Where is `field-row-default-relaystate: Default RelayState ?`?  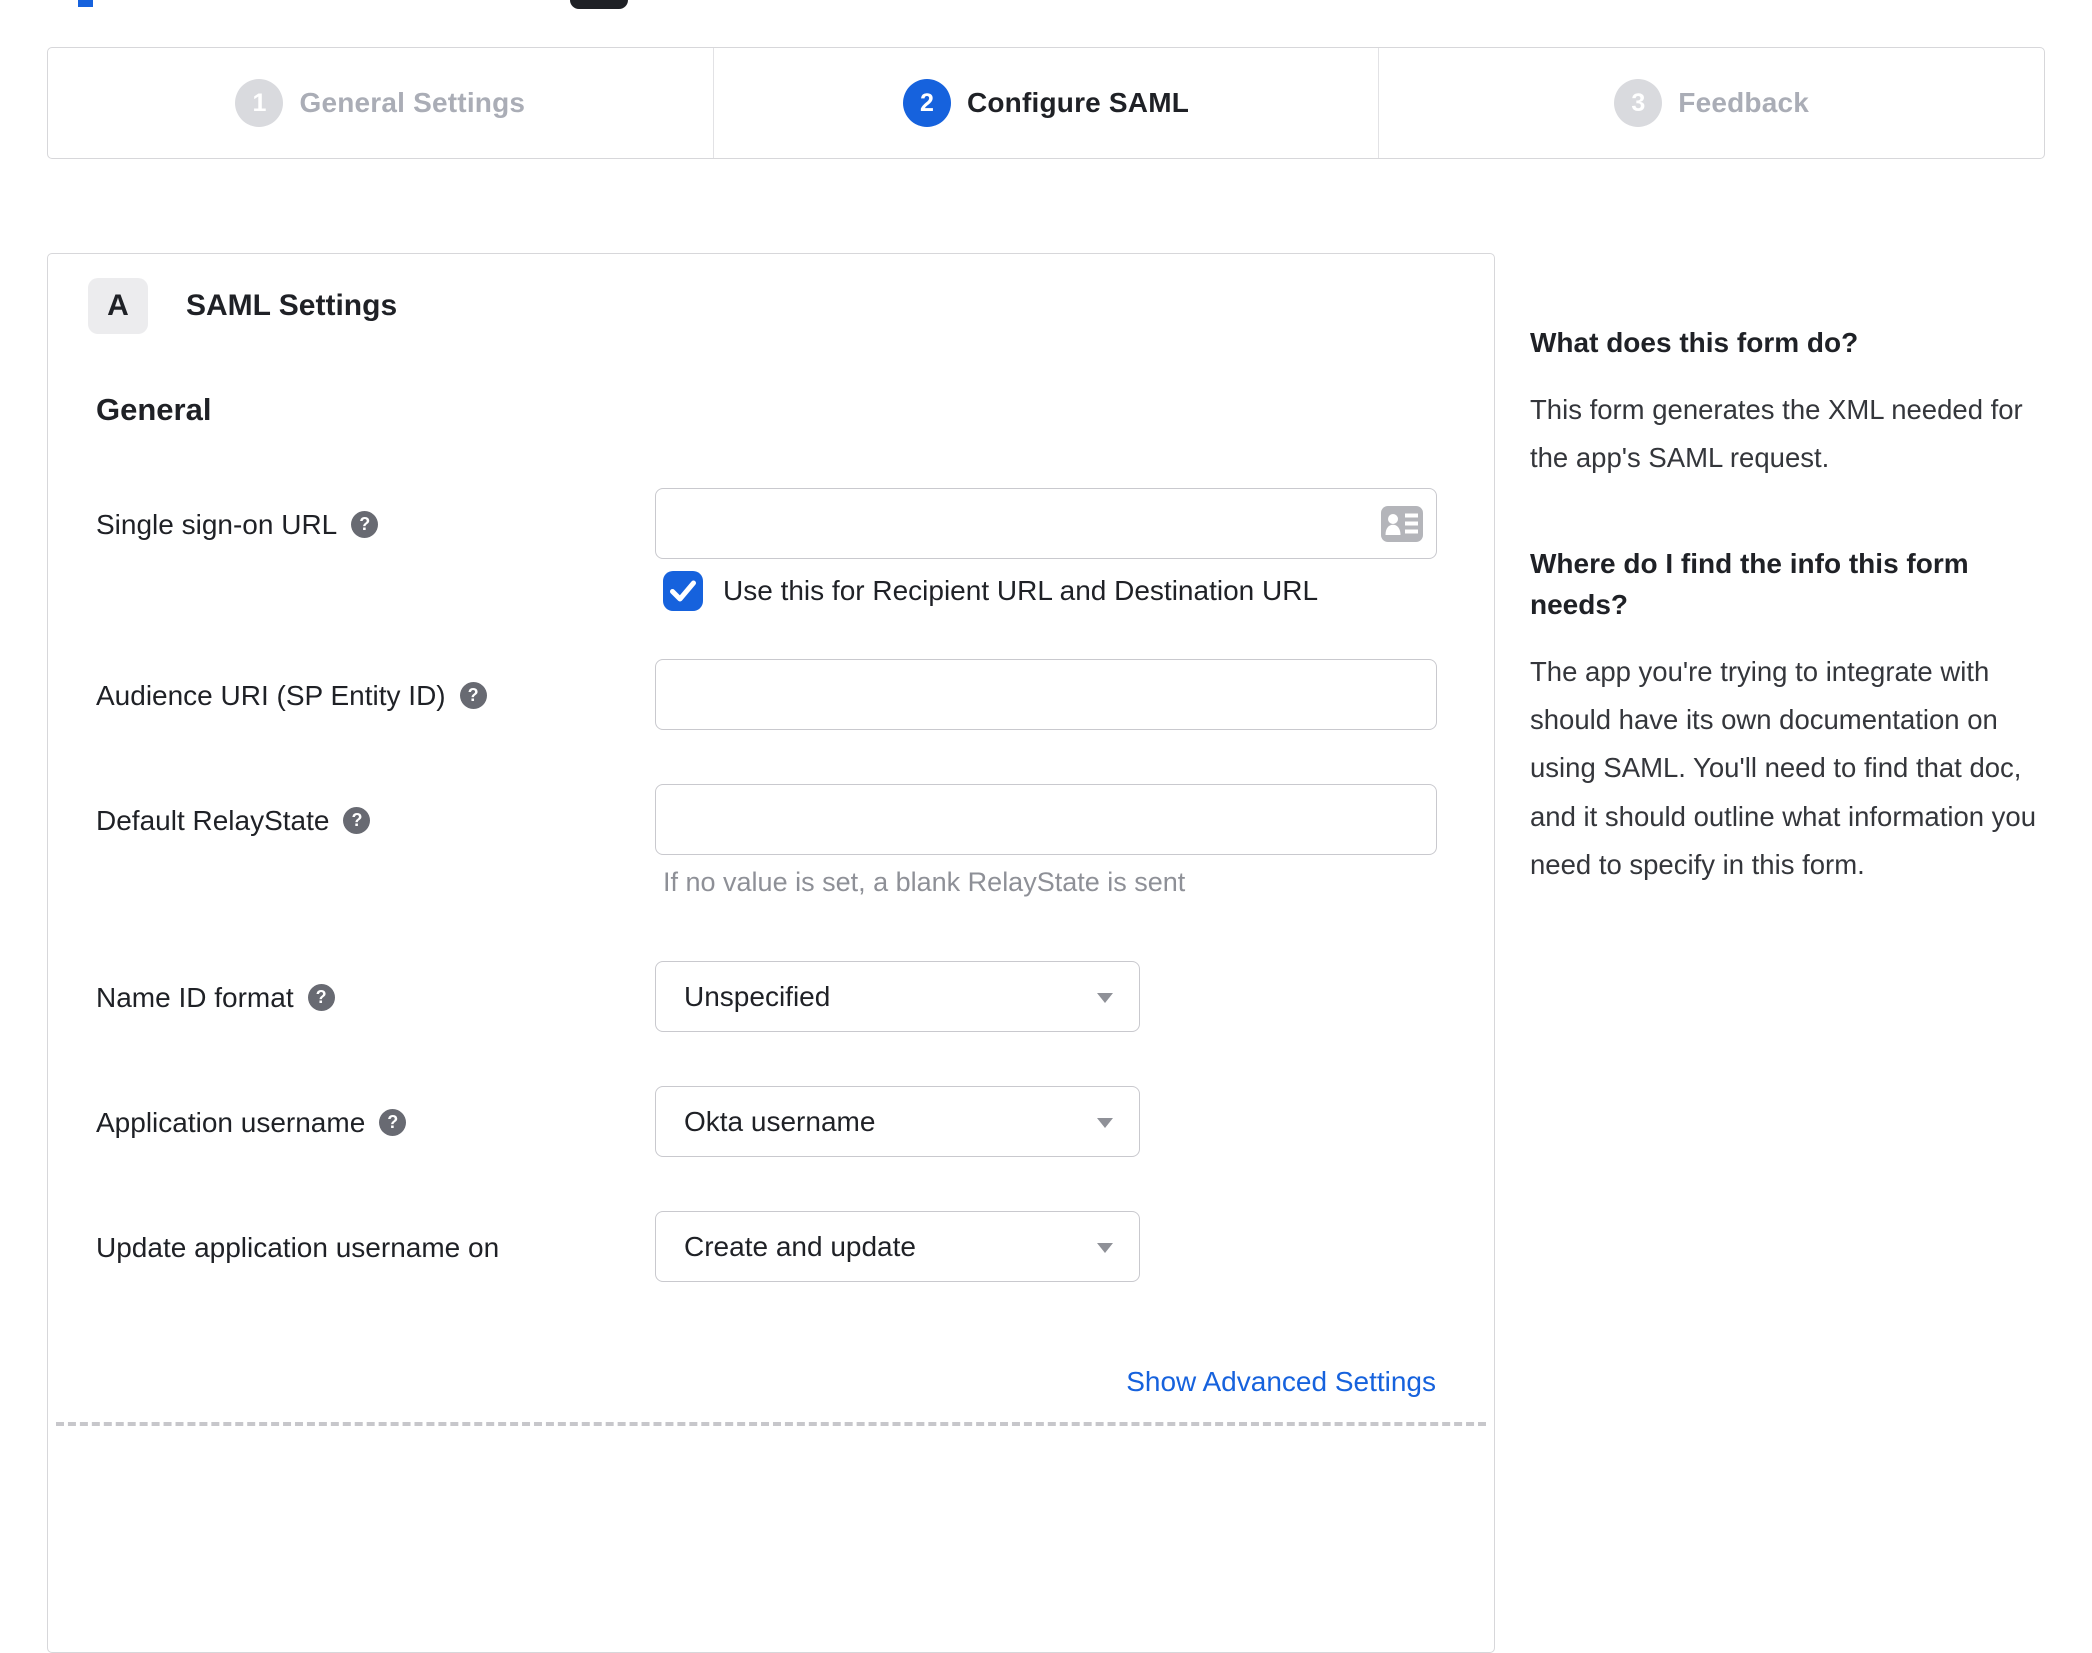 field-row-default-relaystate: Default RelayState ? is located at coordinates (775, 819).